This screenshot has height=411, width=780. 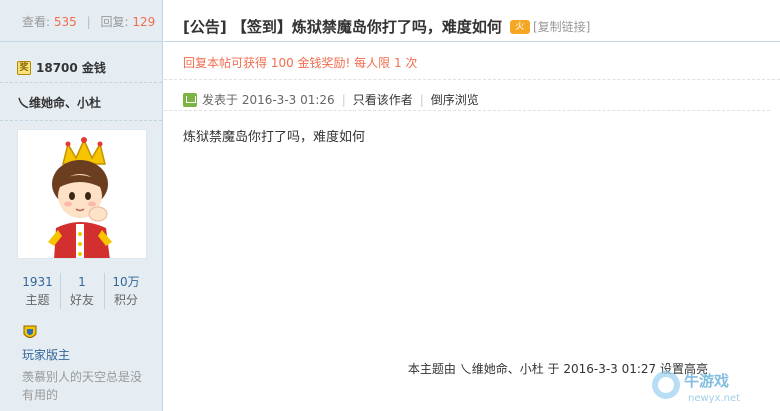 I want to click on replies-label: 回复:, so click(x=114, y=22).